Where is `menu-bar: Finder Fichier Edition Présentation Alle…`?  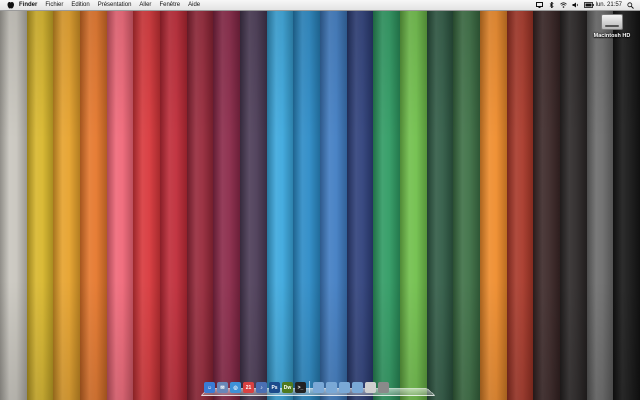
menu-bar: Finder Fichier Edition Présentation Alle… is located at coordinates (320, 5).